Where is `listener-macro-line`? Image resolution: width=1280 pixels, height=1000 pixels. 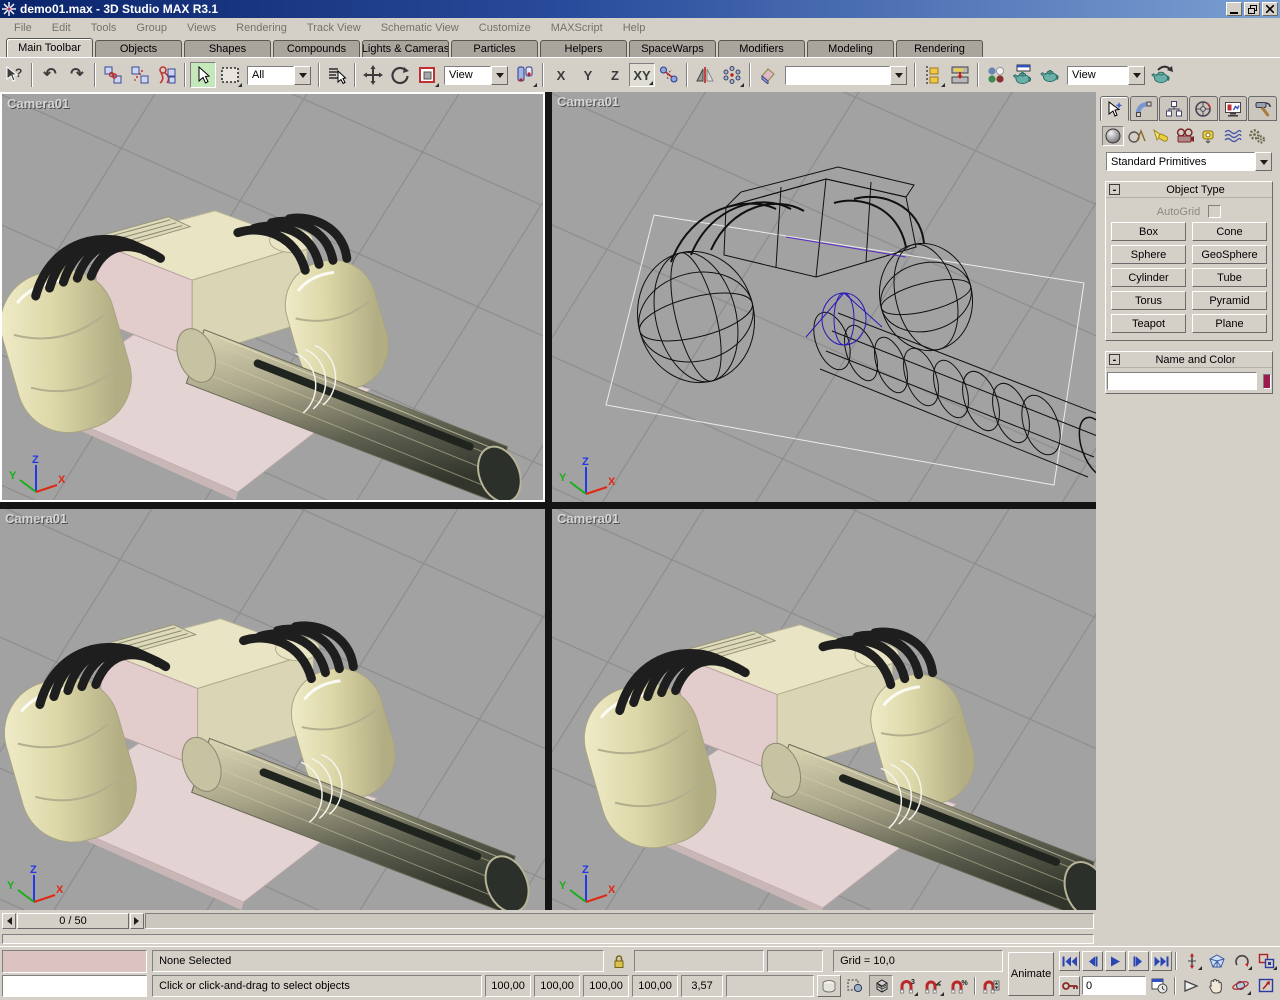
listener-macro-line is located at coordinates (75, 961).